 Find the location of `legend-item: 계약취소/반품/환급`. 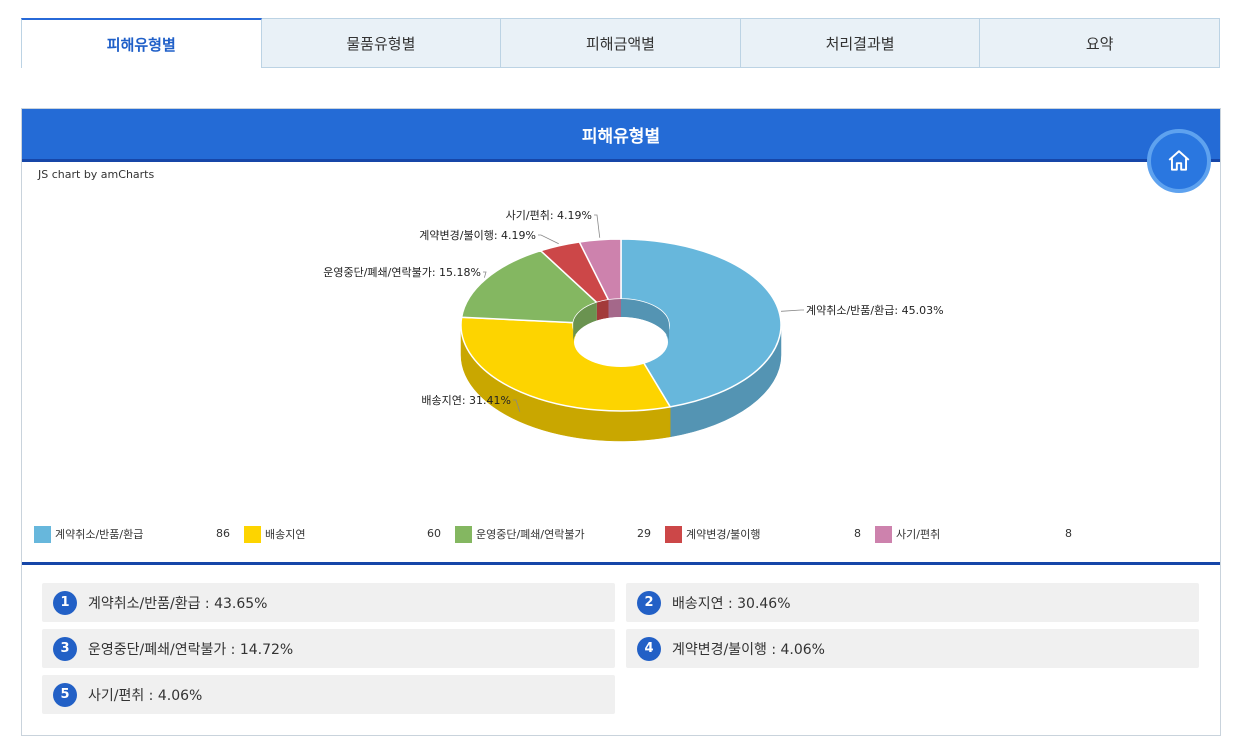

legend-item: 계약취소/반품/환급 is located at coordinates (88, 534).